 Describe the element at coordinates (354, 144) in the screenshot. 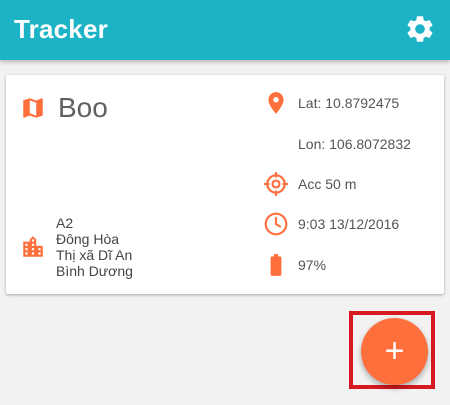

I see `longitude-text: Lon: 106.8072832` at that location.